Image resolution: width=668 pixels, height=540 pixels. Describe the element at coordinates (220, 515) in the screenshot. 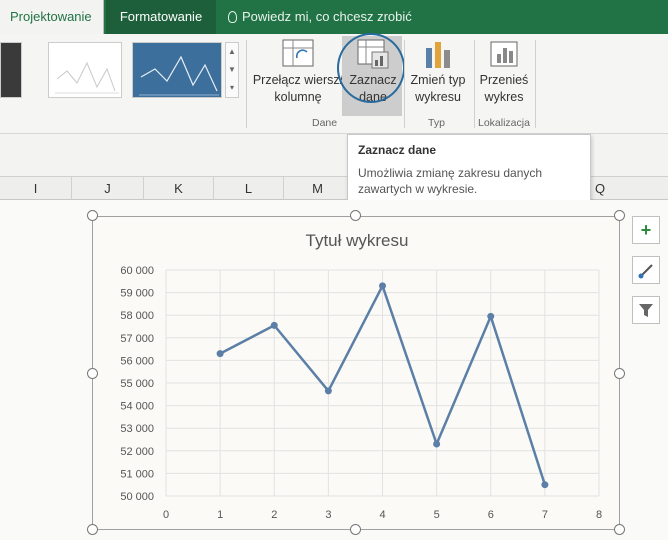

I see `x-tick-label: 1` at that location.